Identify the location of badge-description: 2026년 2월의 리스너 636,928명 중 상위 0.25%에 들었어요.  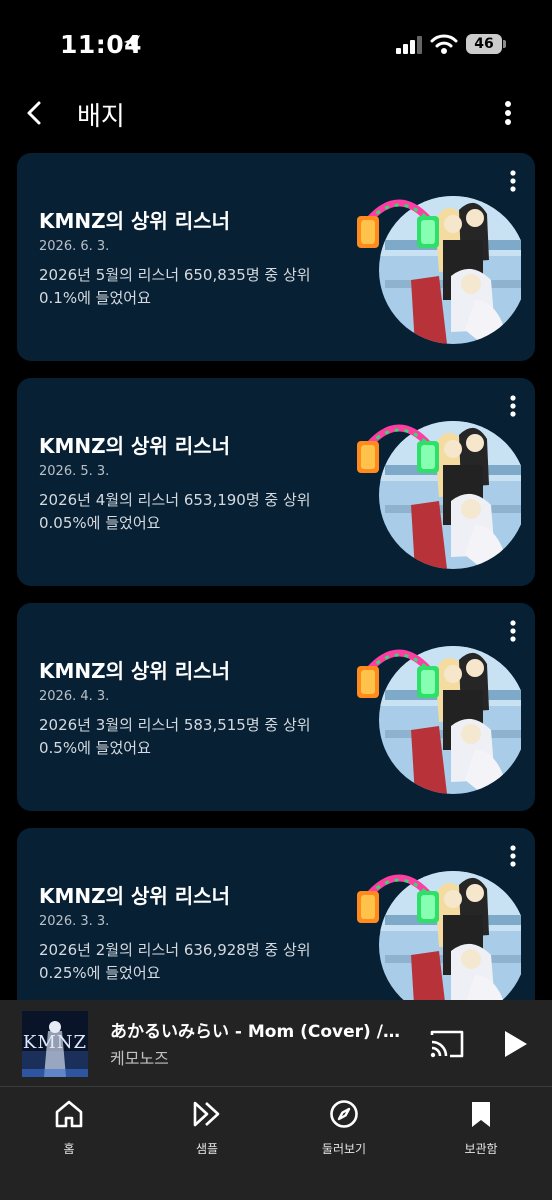
(175, 961).